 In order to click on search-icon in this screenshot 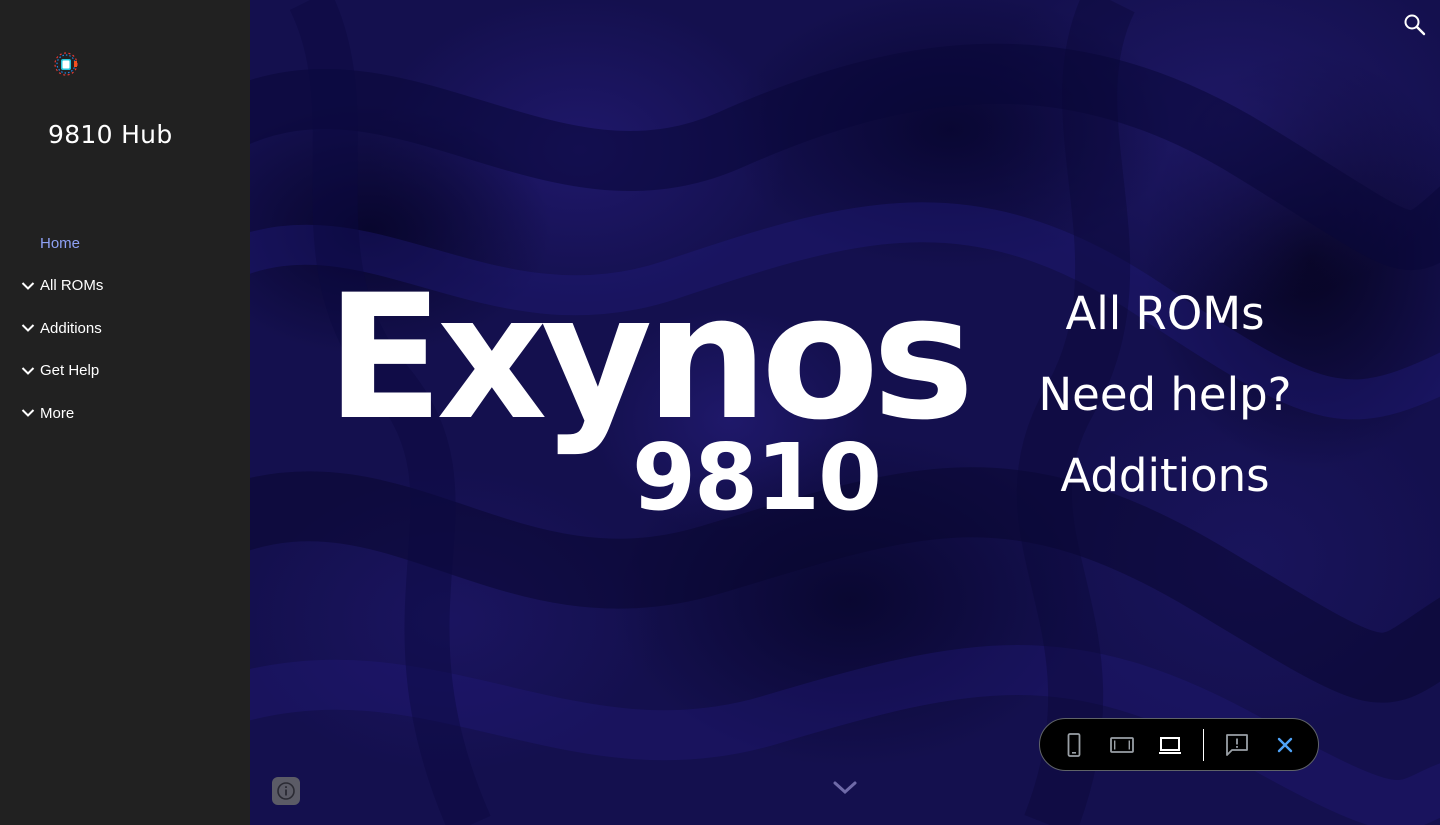, I will do `click(1415, 25)`.